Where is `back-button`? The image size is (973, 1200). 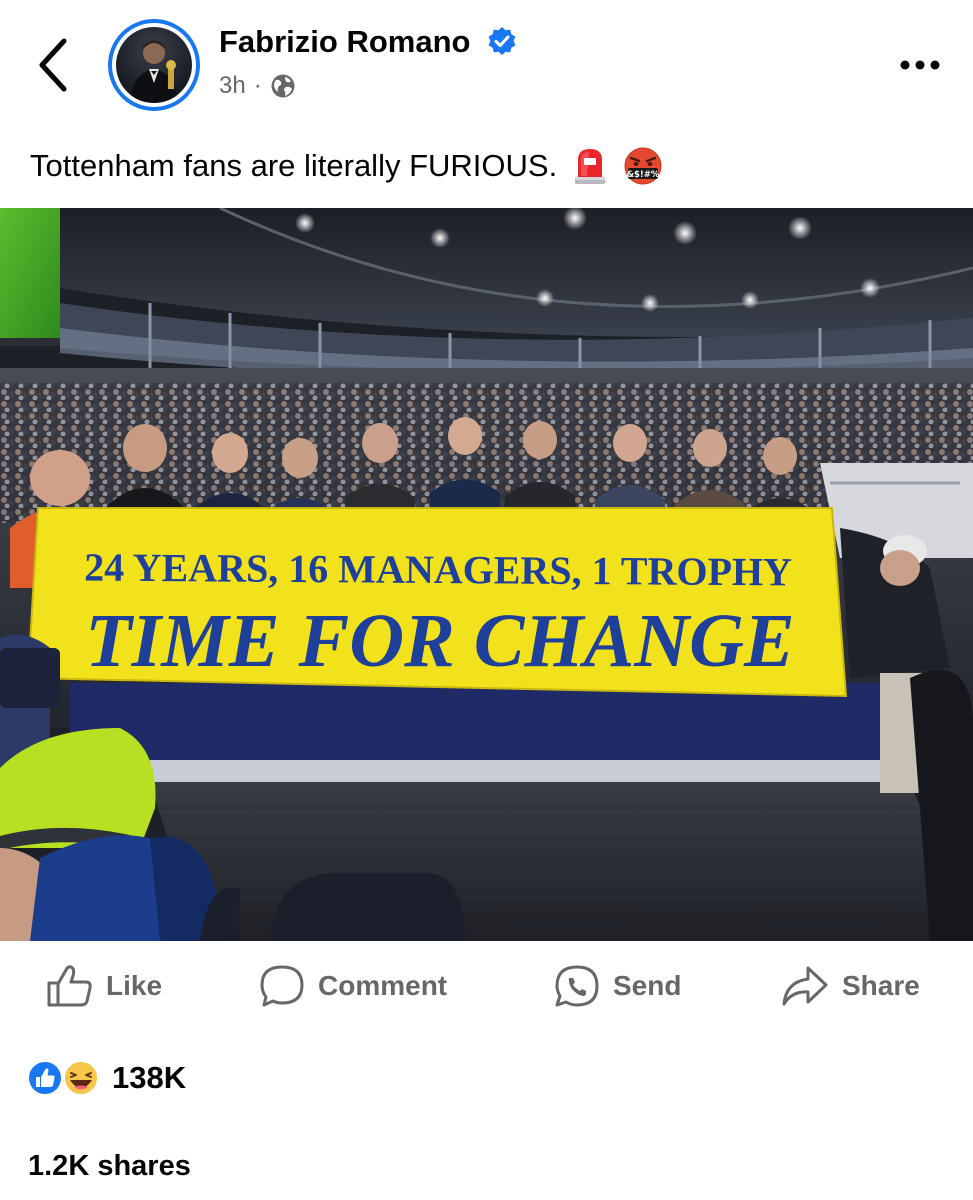
back-button is located at coordinates (52, 65).